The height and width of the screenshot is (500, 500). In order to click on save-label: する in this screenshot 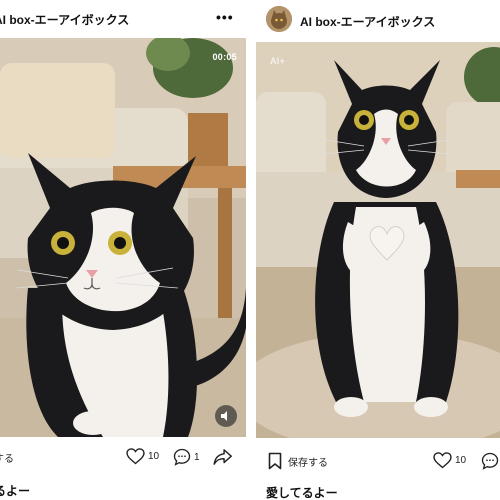, I will do `click(7, 459)`.